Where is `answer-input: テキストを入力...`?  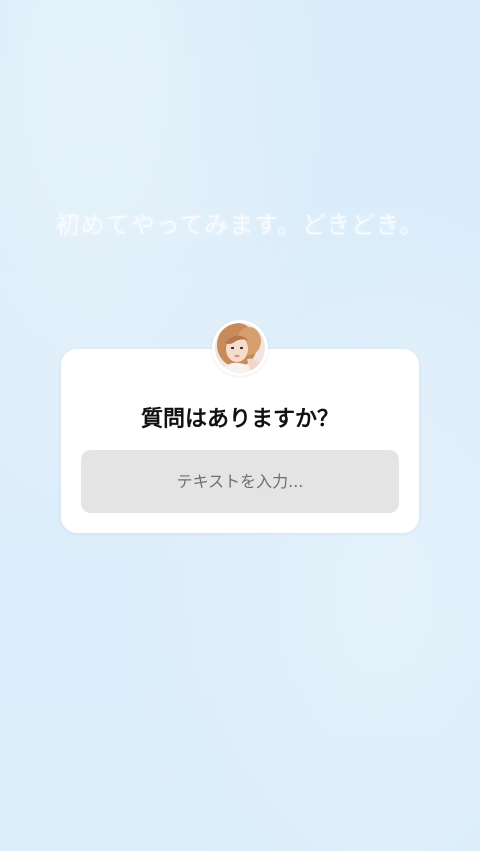 answer-input: テキストを入力... is located at coordinates (240, 481).